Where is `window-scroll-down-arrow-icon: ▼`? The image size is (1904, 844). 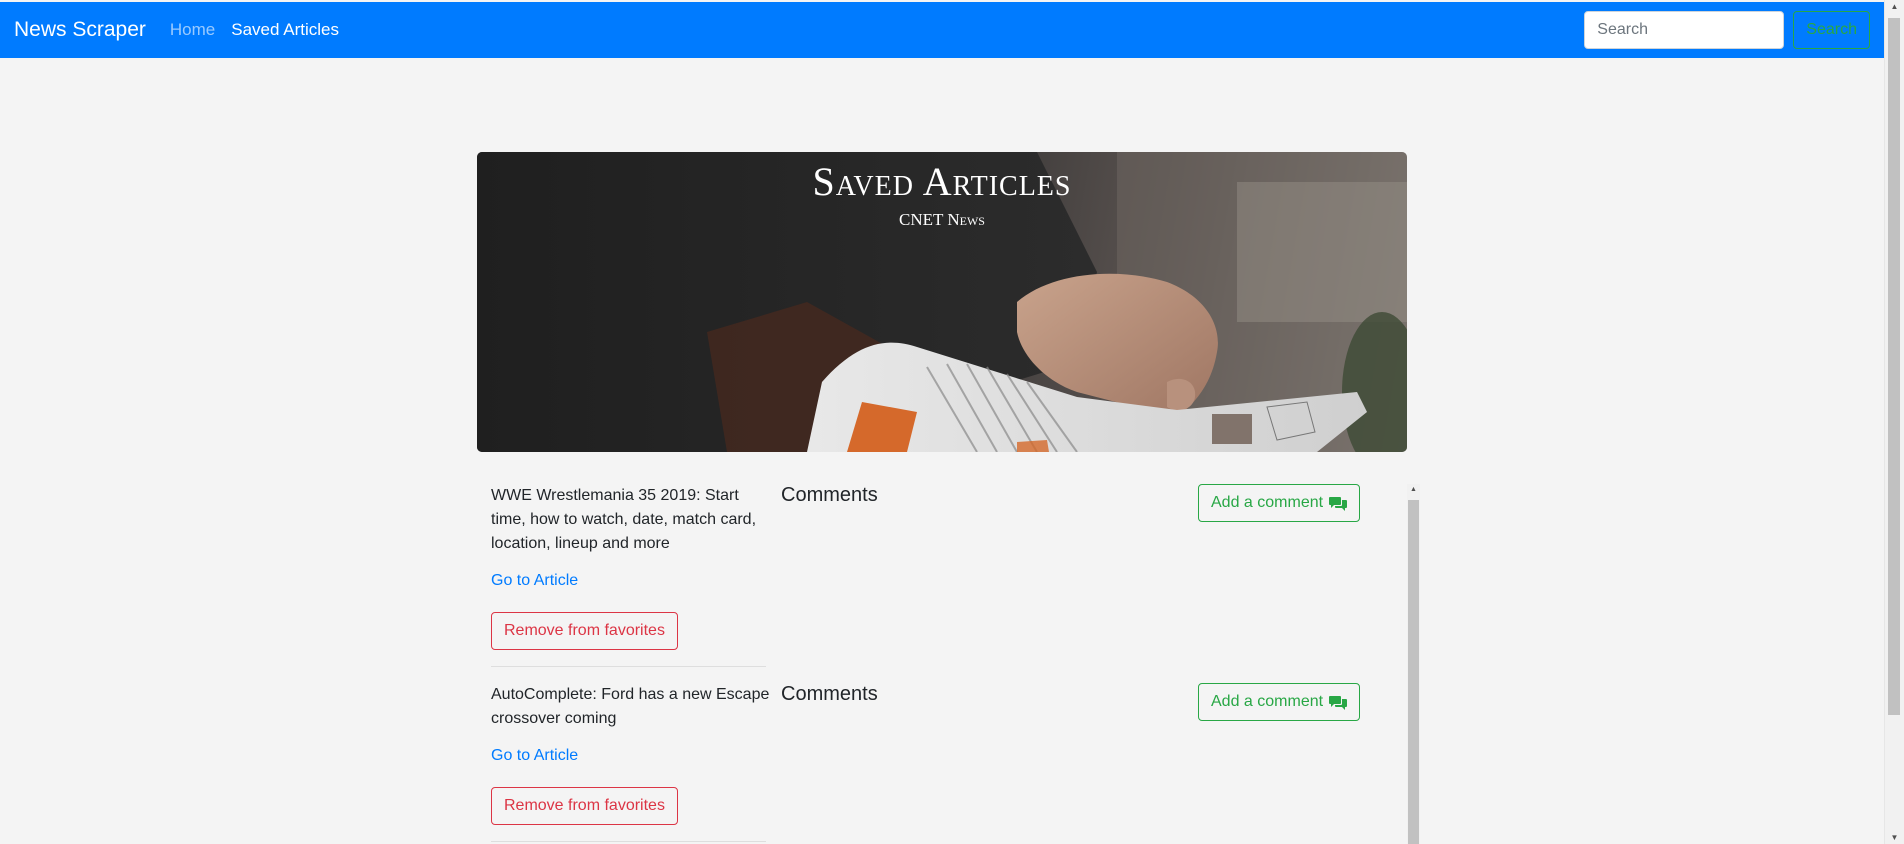 window-scroll-down-arrow-icon: ▼ is located at coordinates (1894, 837).